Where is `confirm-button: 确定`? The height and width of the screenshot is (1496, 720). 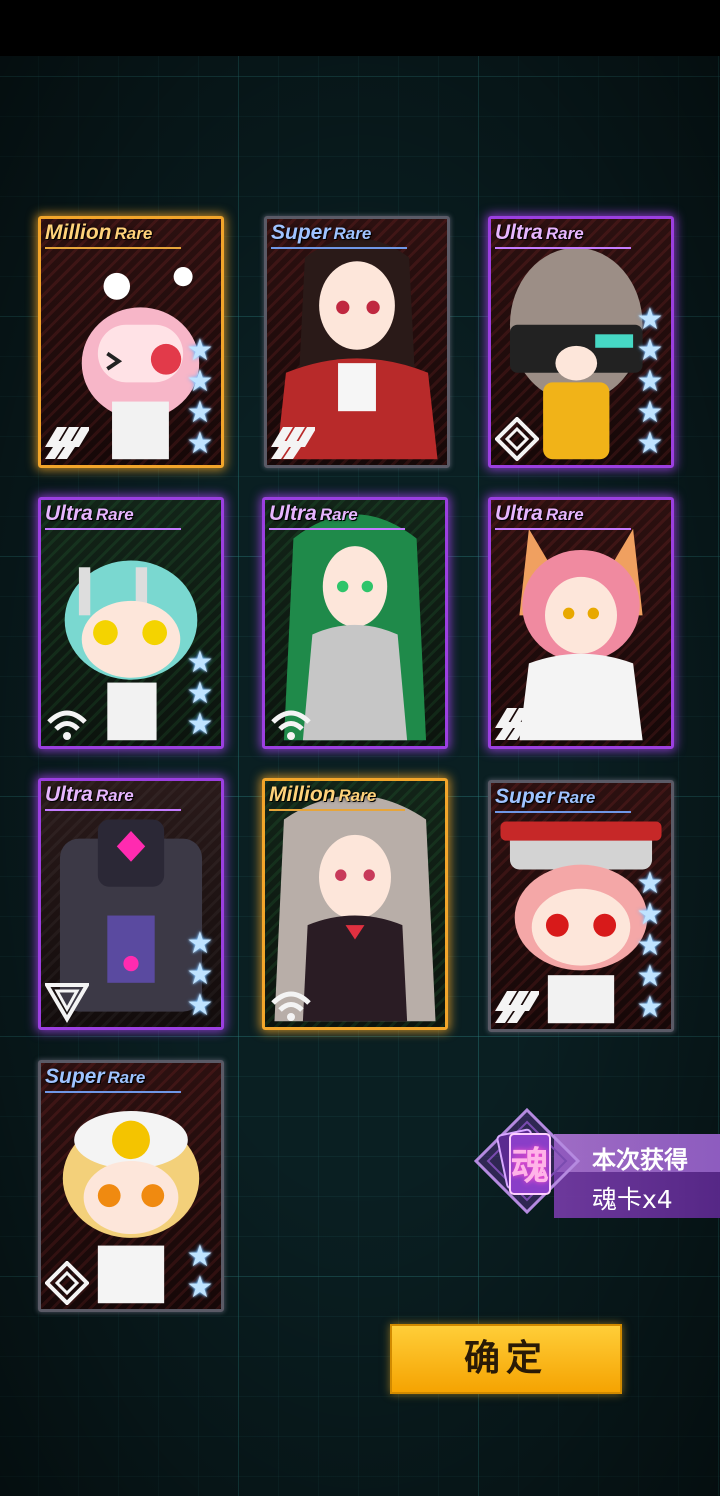 confirm-button: 确定 is located at coordinates (506, 1359).